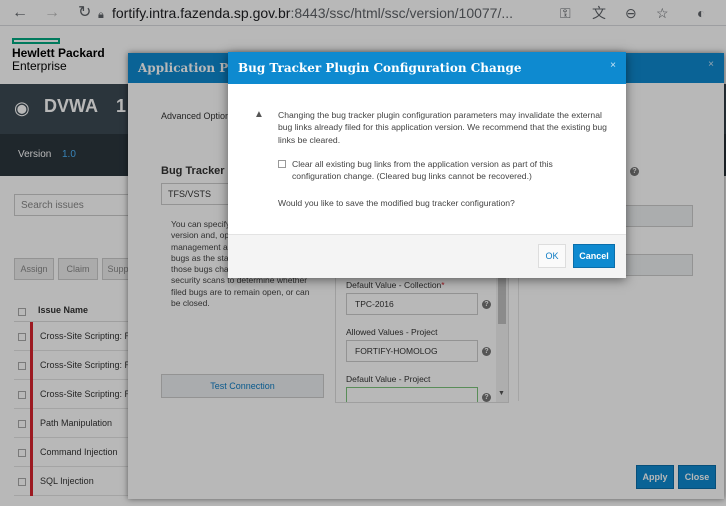  Describe the element at coordinates (613, 65) in the screenshot. I see `close-icon: ×` at that location.